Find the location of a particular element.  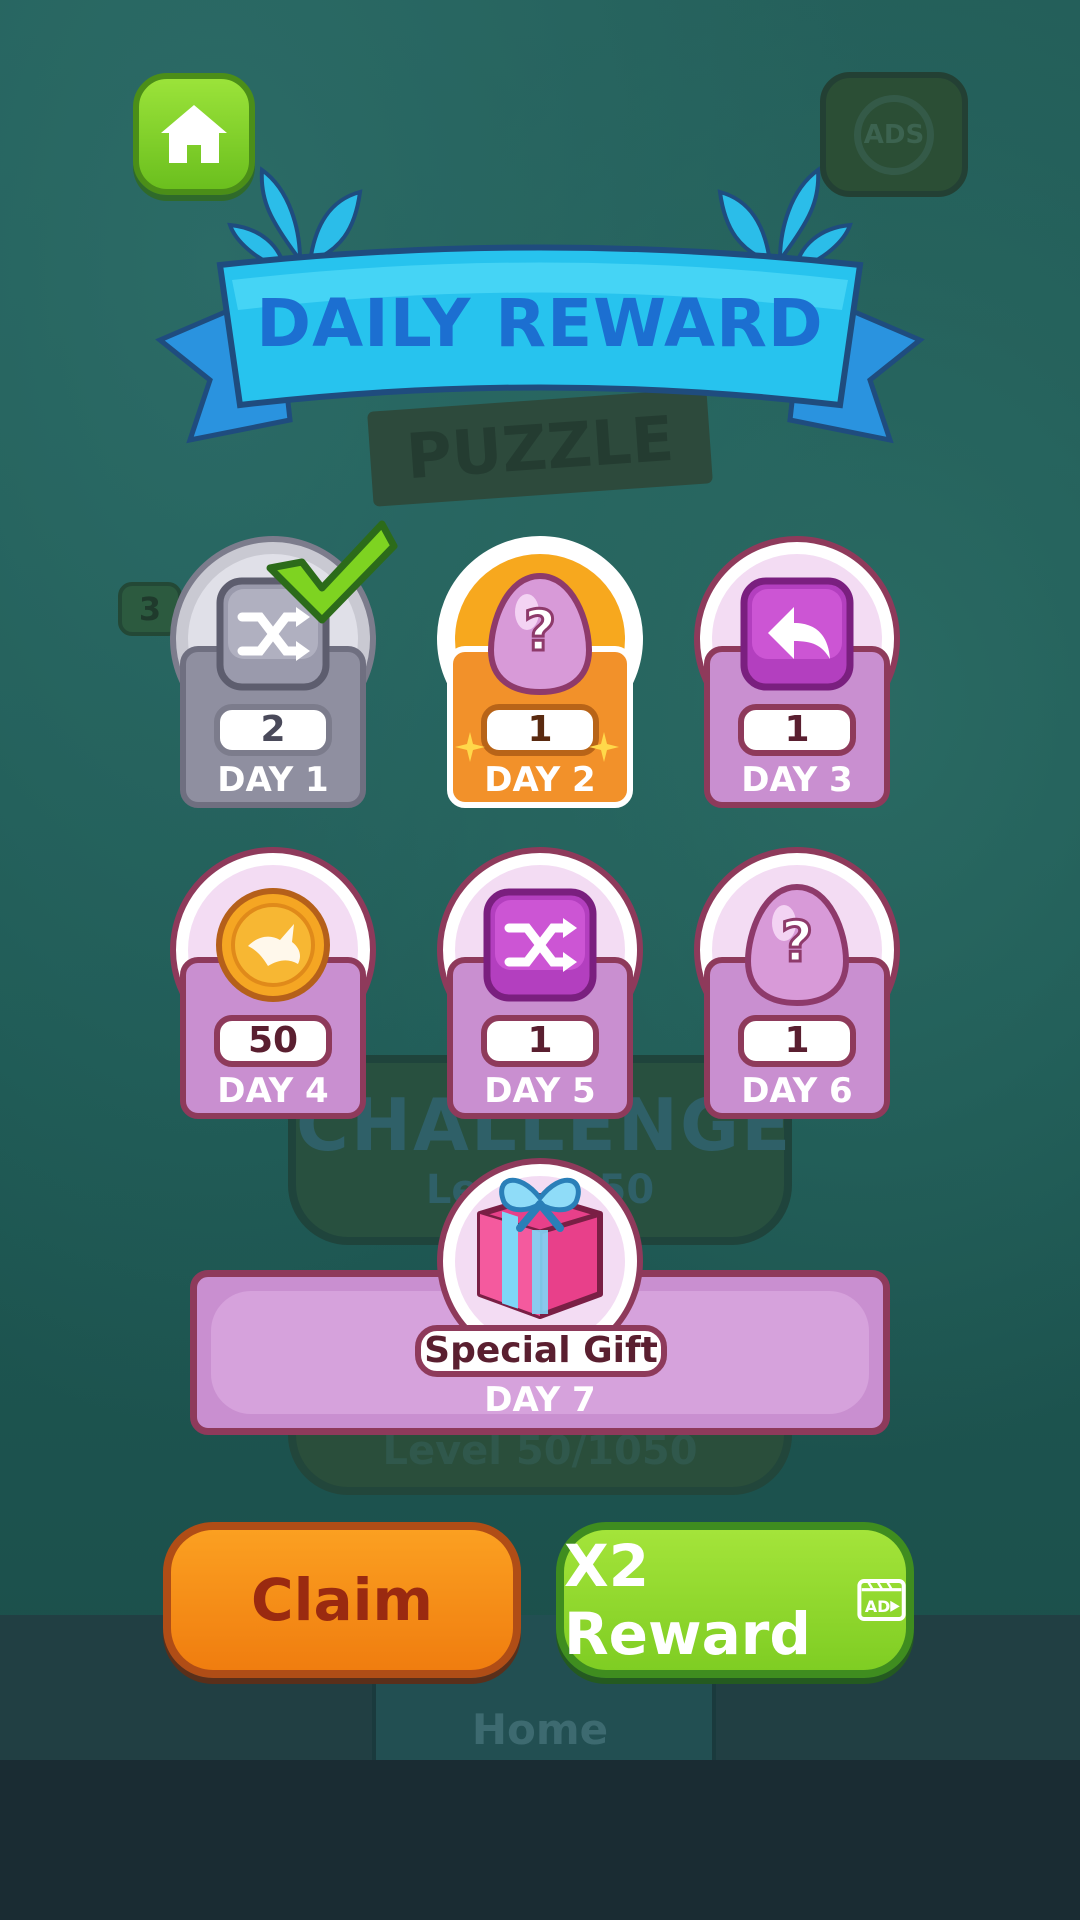

day-7-reward-text: Special Gift is located at coordinates (541, 1351).